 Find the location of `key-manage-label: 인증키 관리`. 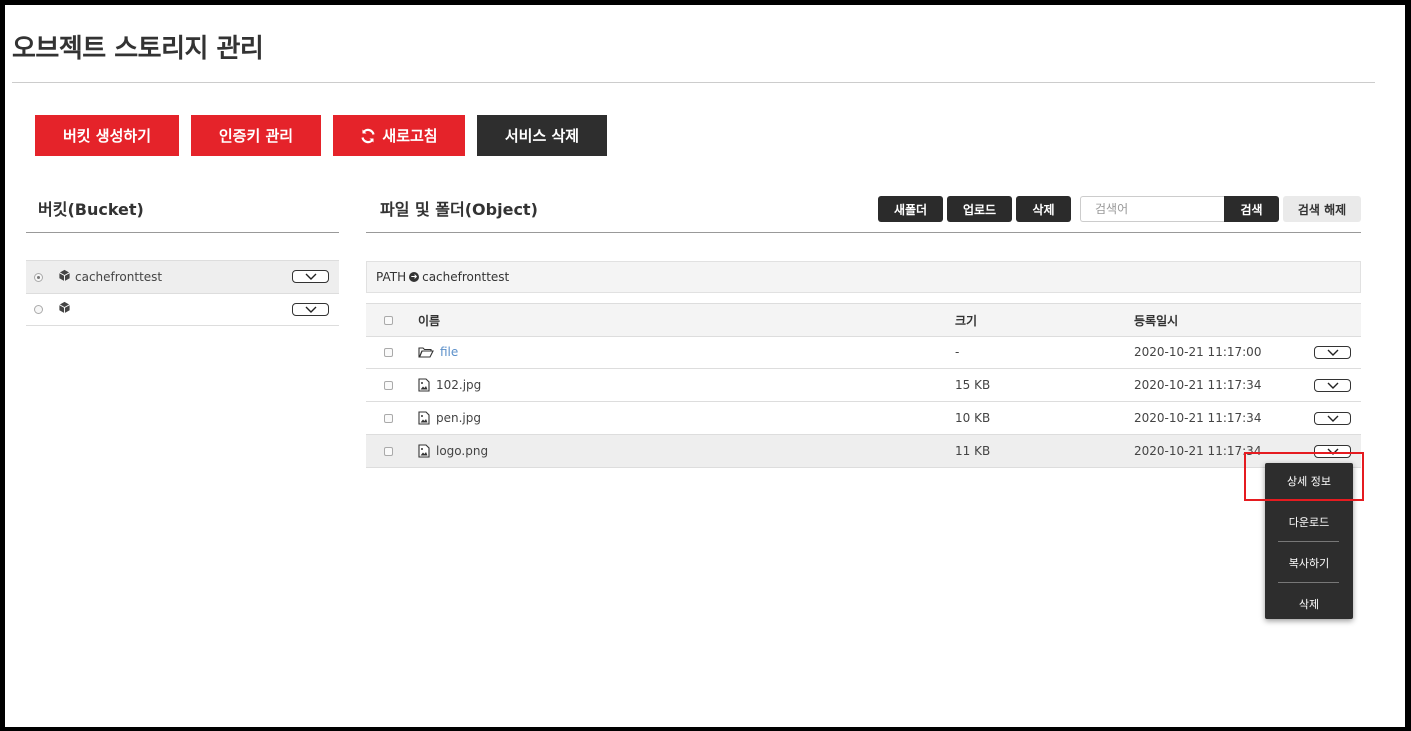

key-manage-label: 인증키 관리 is located at coordinates (256, 136).